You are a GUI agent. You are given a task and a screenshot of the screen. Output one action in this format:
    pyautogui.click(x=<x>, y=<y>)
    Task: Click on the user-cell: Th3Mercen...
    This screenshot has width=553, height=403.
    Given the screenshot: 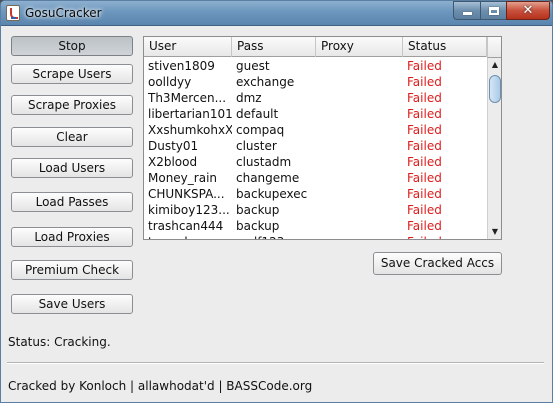 What is the action you would take?
    pyautogui.click(x=187, y=98)
    